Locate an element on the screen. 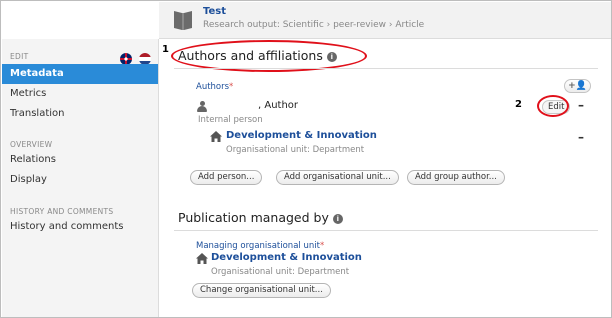  annotation-step-1: 1 is located at coordinates (165, 49).